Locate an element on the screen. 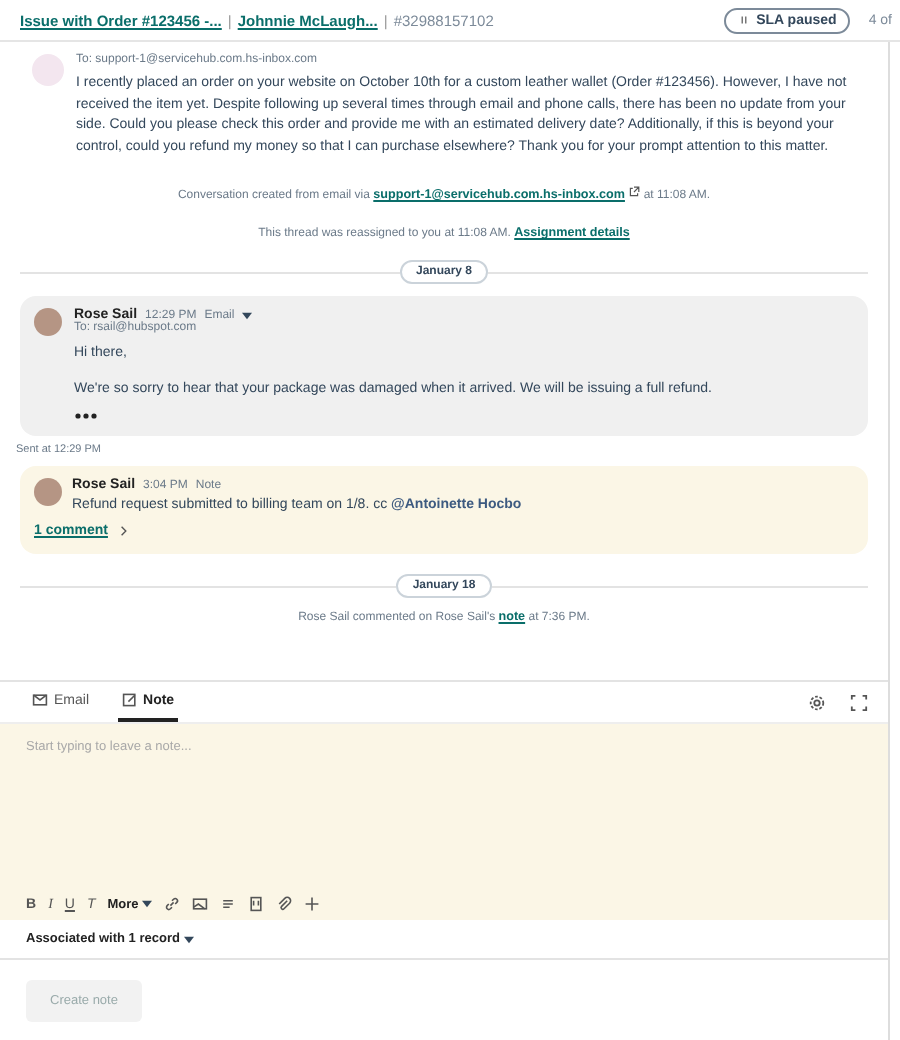 This screenshot has width=900, height=1040. sender-avatar is located at coordinates (48, 70).